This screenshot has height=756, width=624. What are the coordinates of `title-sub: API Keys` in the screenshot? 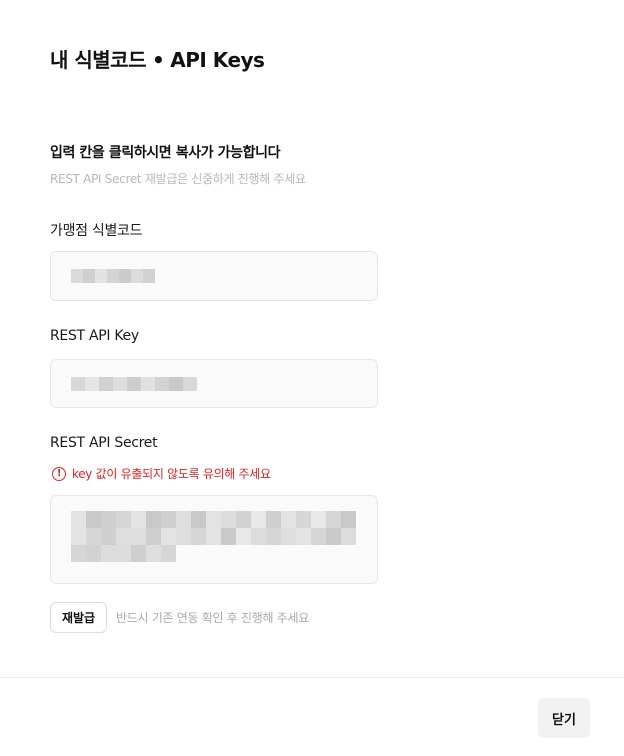 It's located at (217, 60).